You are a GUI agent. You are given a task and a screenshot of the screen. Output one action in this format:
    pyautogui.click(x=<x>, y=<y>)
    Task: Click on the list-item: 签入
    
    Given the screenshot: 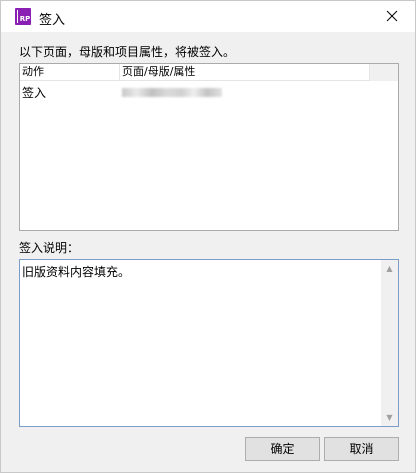 What is the action you would take?
    pyautogui.click(x=209, y=92)
    